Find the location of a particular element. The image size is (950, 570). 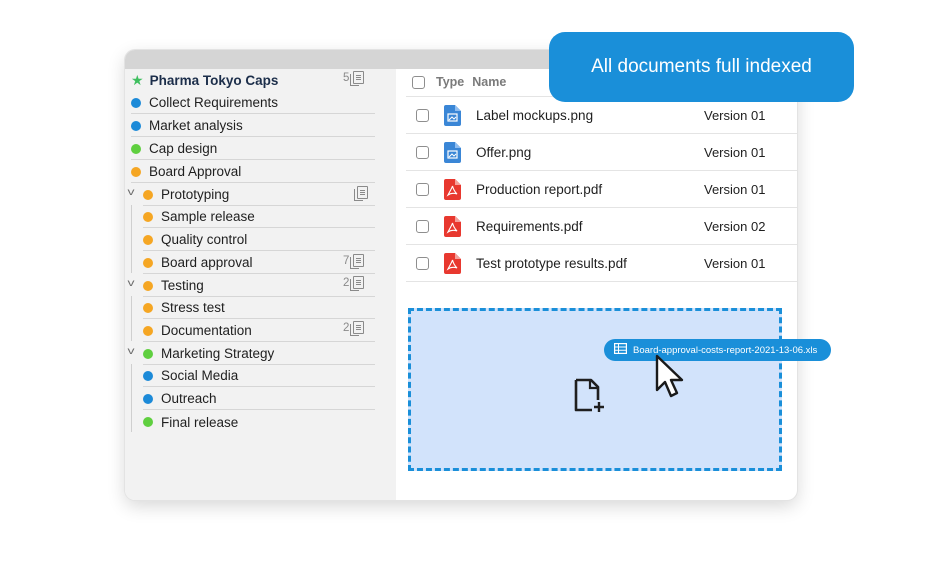

tree-item-label: Social Media is located at coordinates (200, 375).